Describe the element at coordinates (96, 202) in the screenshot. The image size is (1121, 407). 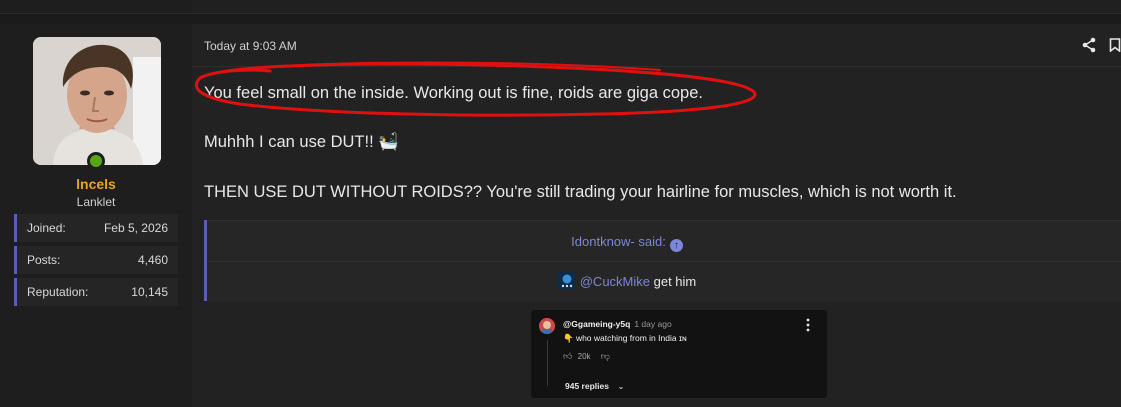
I see `user-title: Lanklet` at that location.